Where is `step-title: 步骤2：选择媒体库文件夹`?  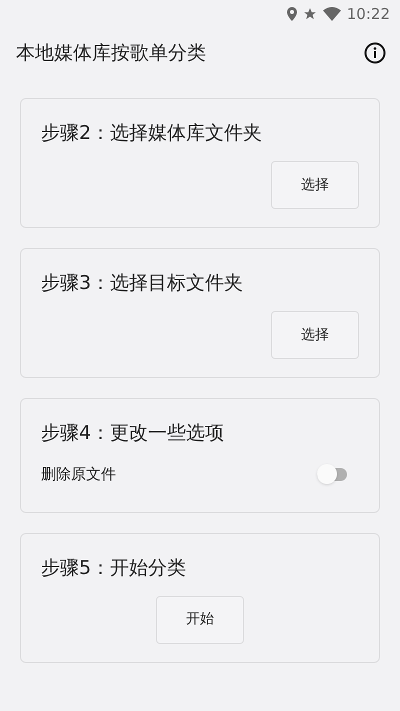 step-title: 步骤2：选择媒体库文件夹 is located at coordinates (152, 133).